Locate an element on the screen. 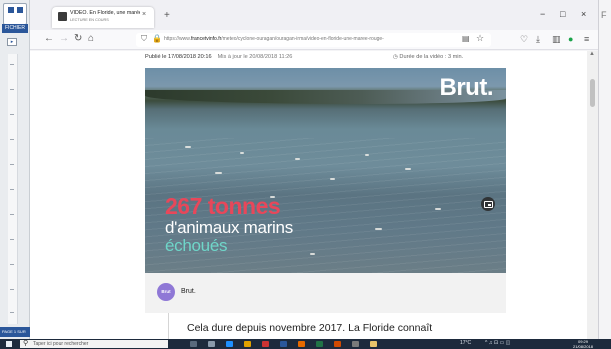 This screenshot has width=611, height=349. maximize-button: □ is located at coordinates (562, 14).